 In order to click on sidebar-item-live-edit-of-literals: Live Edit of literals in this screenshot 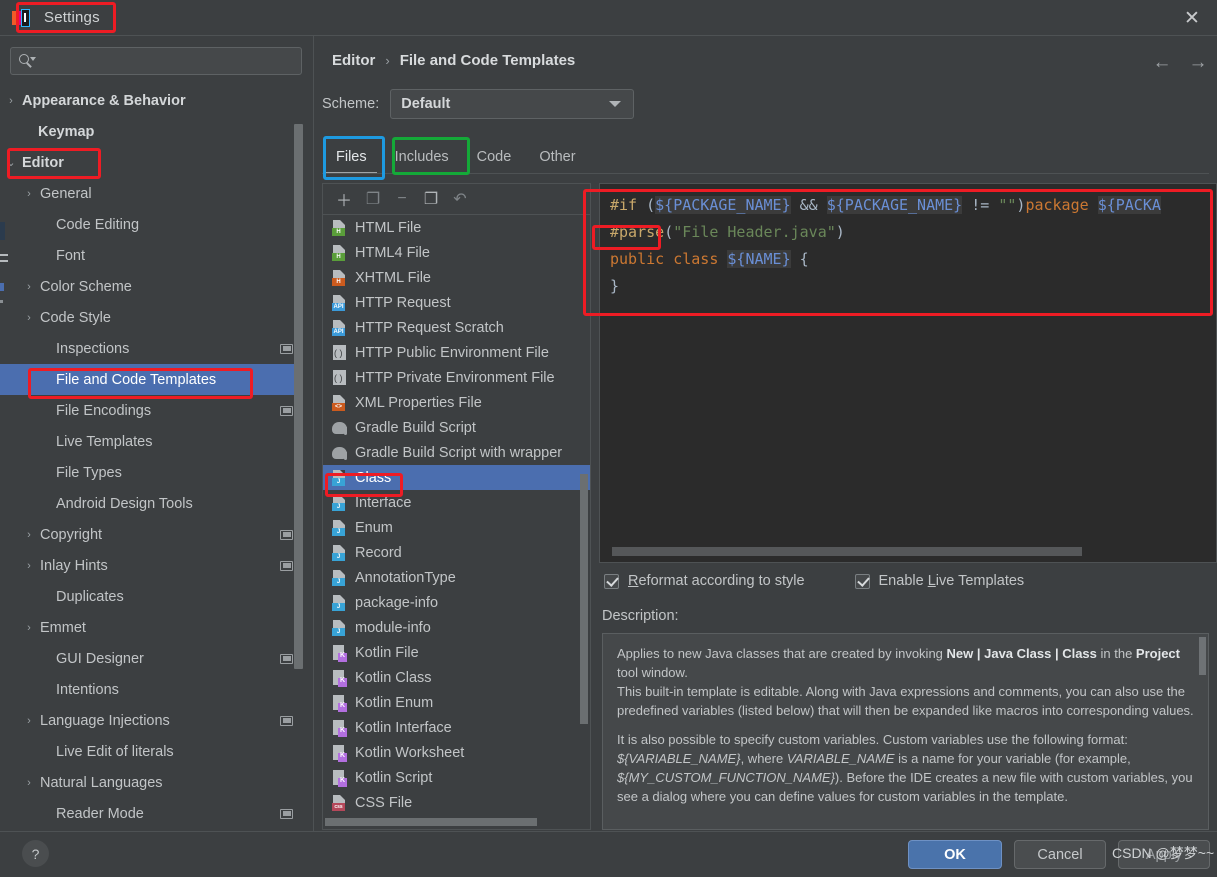, I will do `click(151, 751)`.